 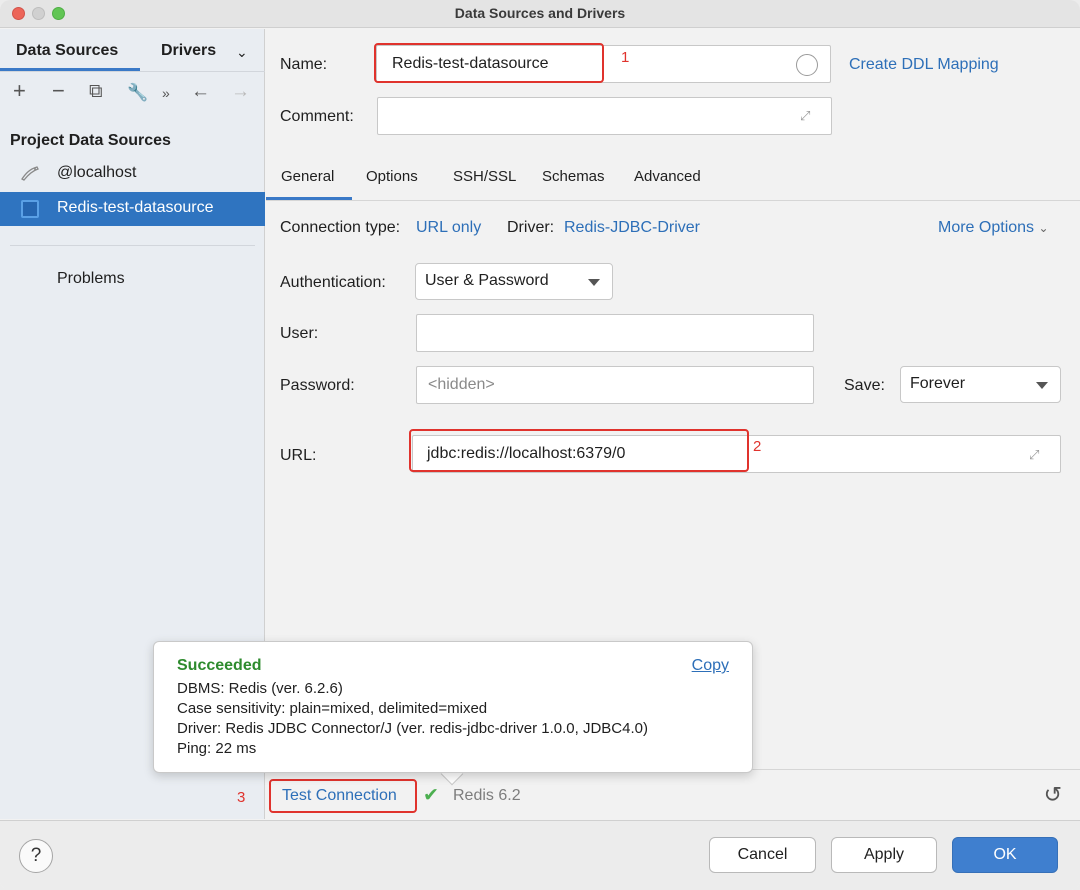 What do you see at coordinates (579, 450) in the screenshot?
I see `annotation-box-url` at bounding box center [579, 450].